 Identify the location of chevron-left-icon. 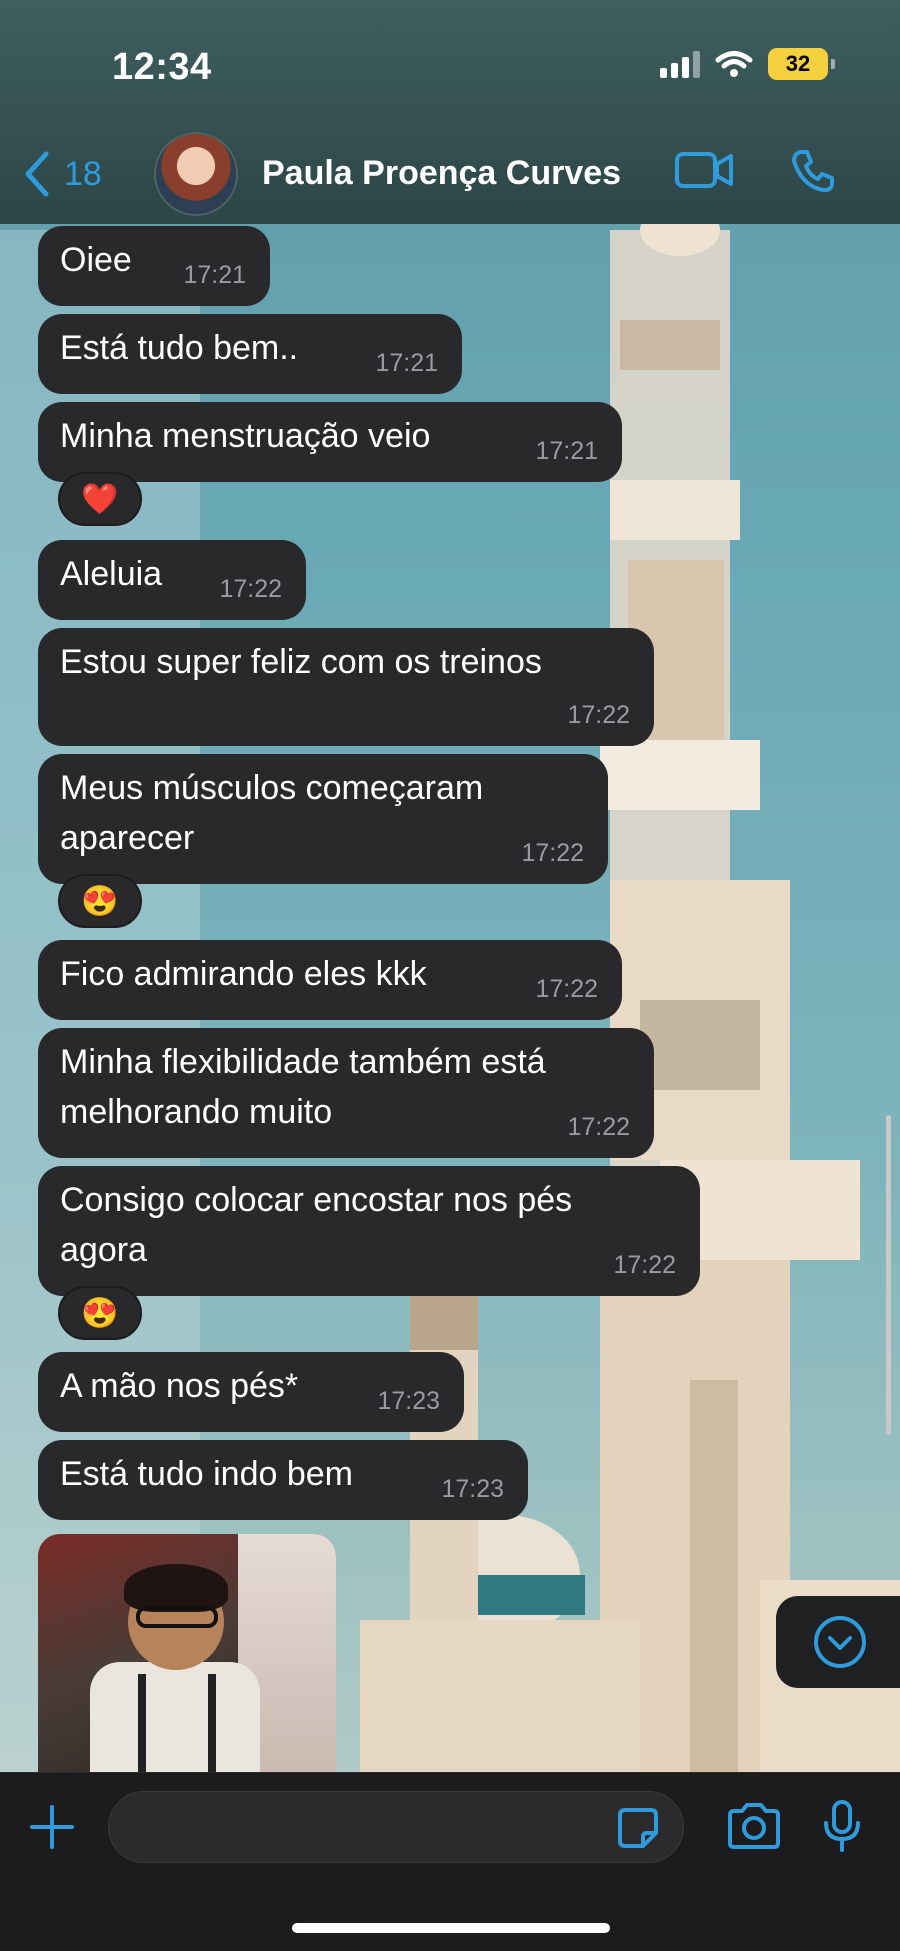
(37, 174).